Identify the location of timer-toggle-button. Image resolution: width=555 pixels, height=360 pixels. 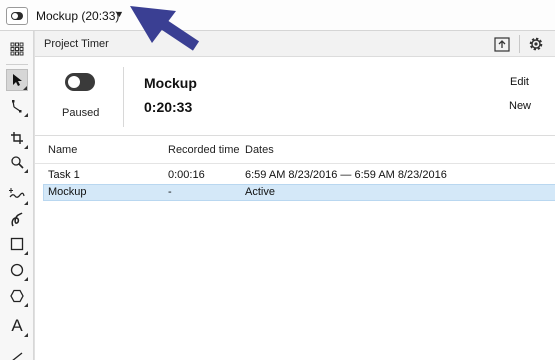
(17, 16).